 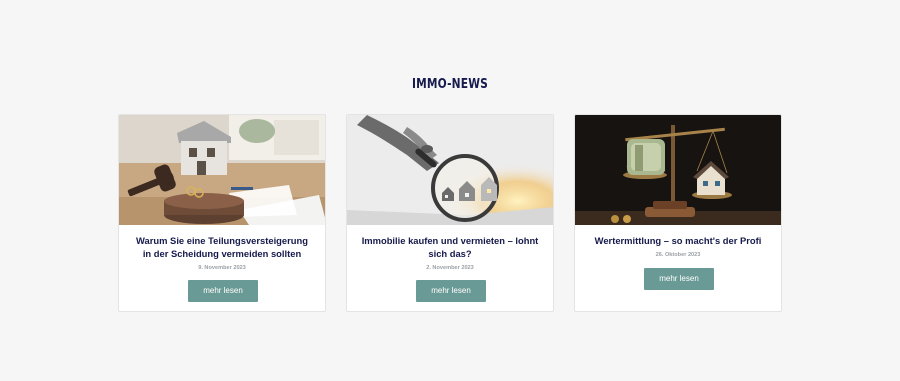 I want to click on news-card-date: 9. November 2023, so click(x=222, y=268).